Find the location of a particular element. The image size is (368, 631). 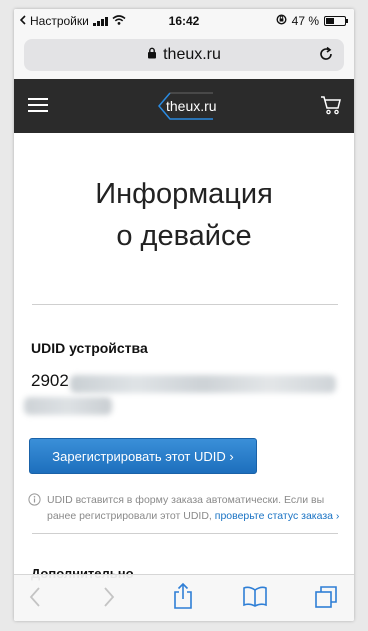

battery-percent: 47 % is located at coordinates (305, 21).